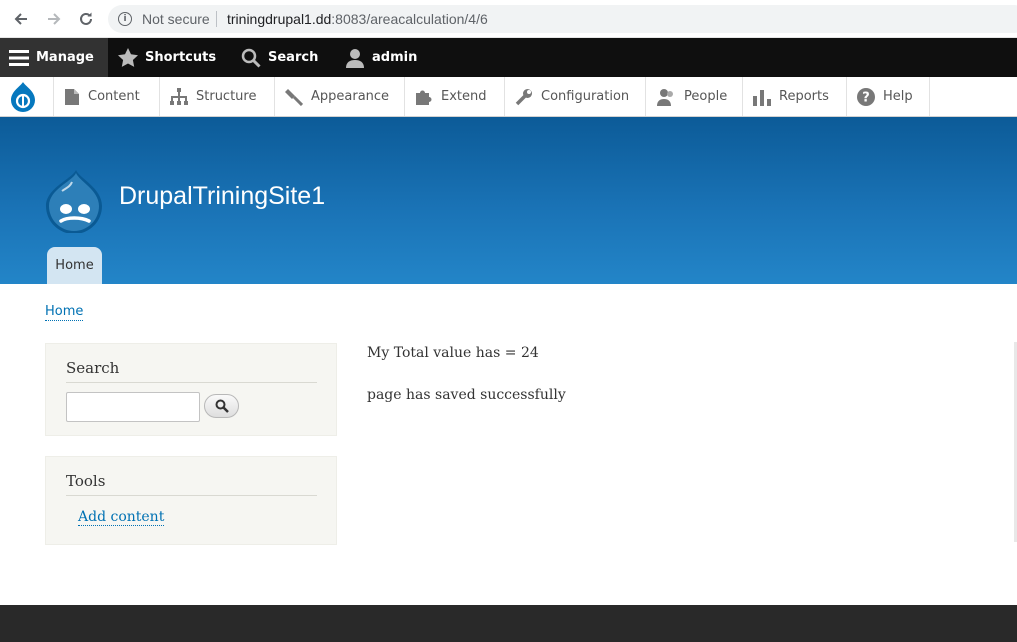  Describe the element at coordinates (176, 19) in the screenshot. I see `security-label: Not secure` at that location.